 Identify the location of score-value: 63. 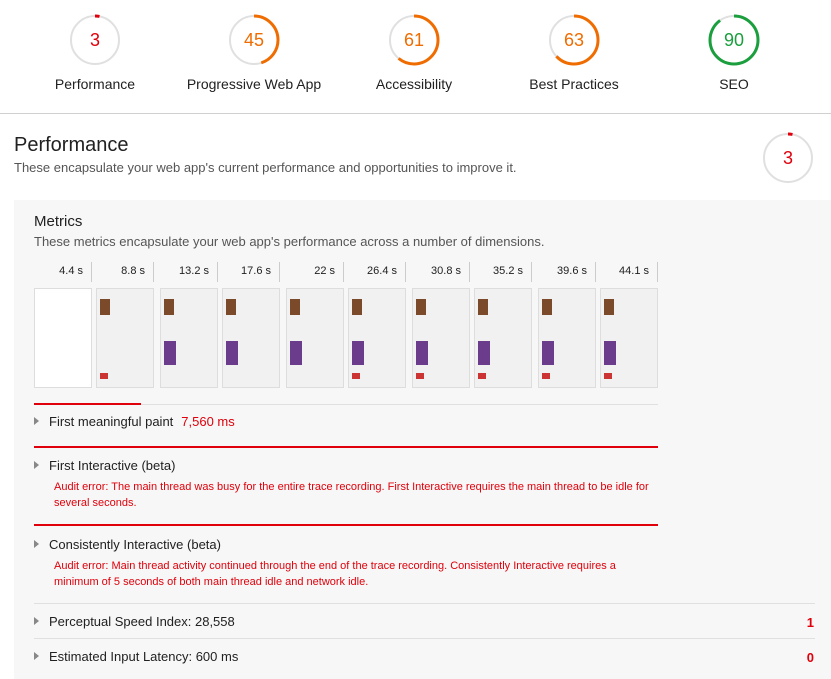
(574, 40).